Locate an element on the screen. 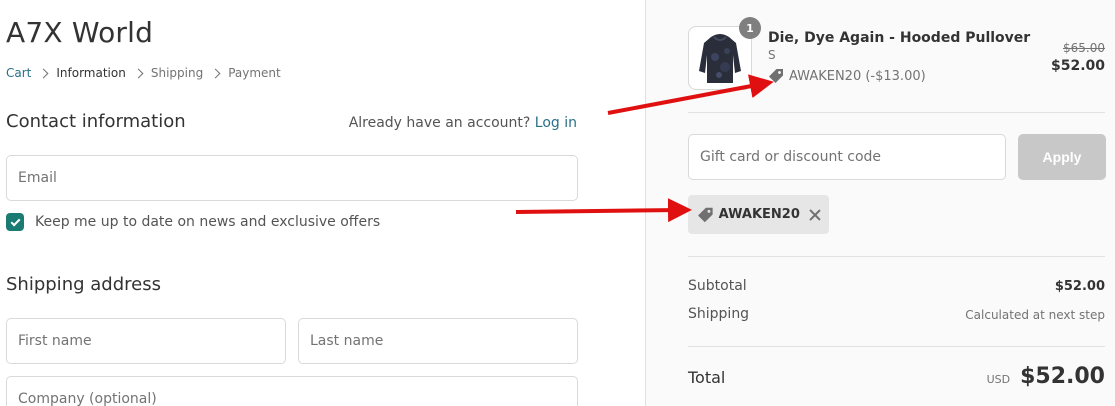  total-currency: USD is located at coordinates (998, 379).